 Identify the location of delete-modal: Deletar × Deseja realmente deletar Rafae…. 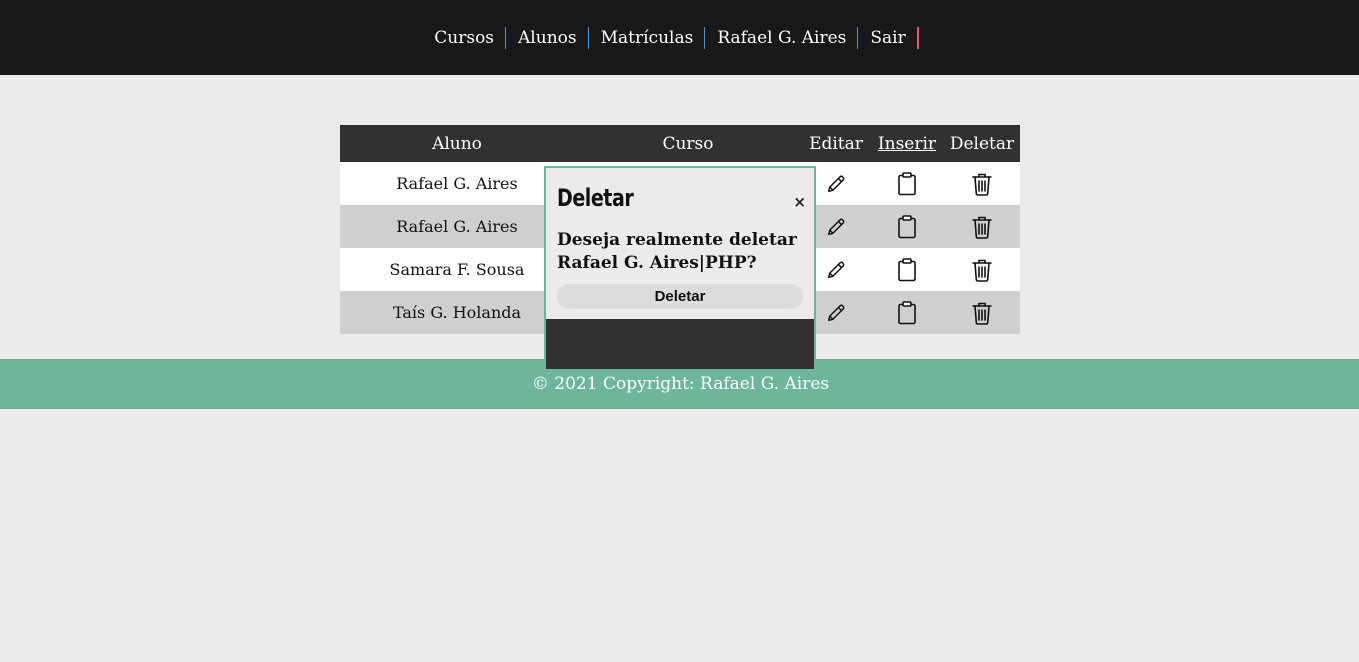
(680, 268).